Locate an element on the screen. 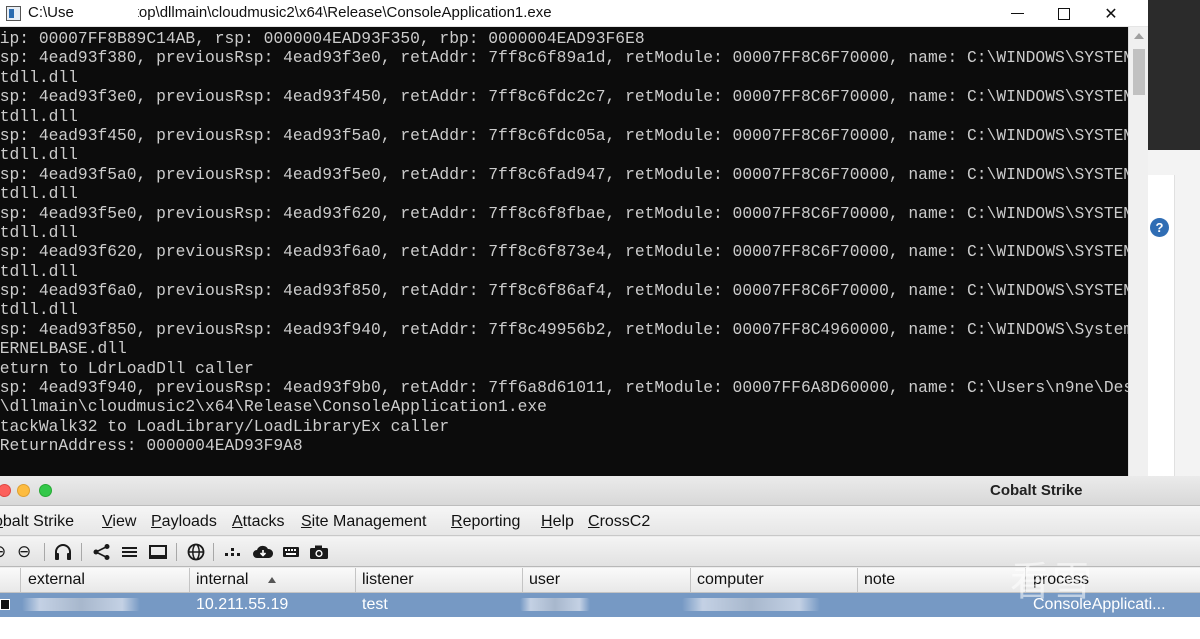 Image resolution: width=1200 pixels, height=639 pixels. minimize-button is located at coordinates (1017, 13).